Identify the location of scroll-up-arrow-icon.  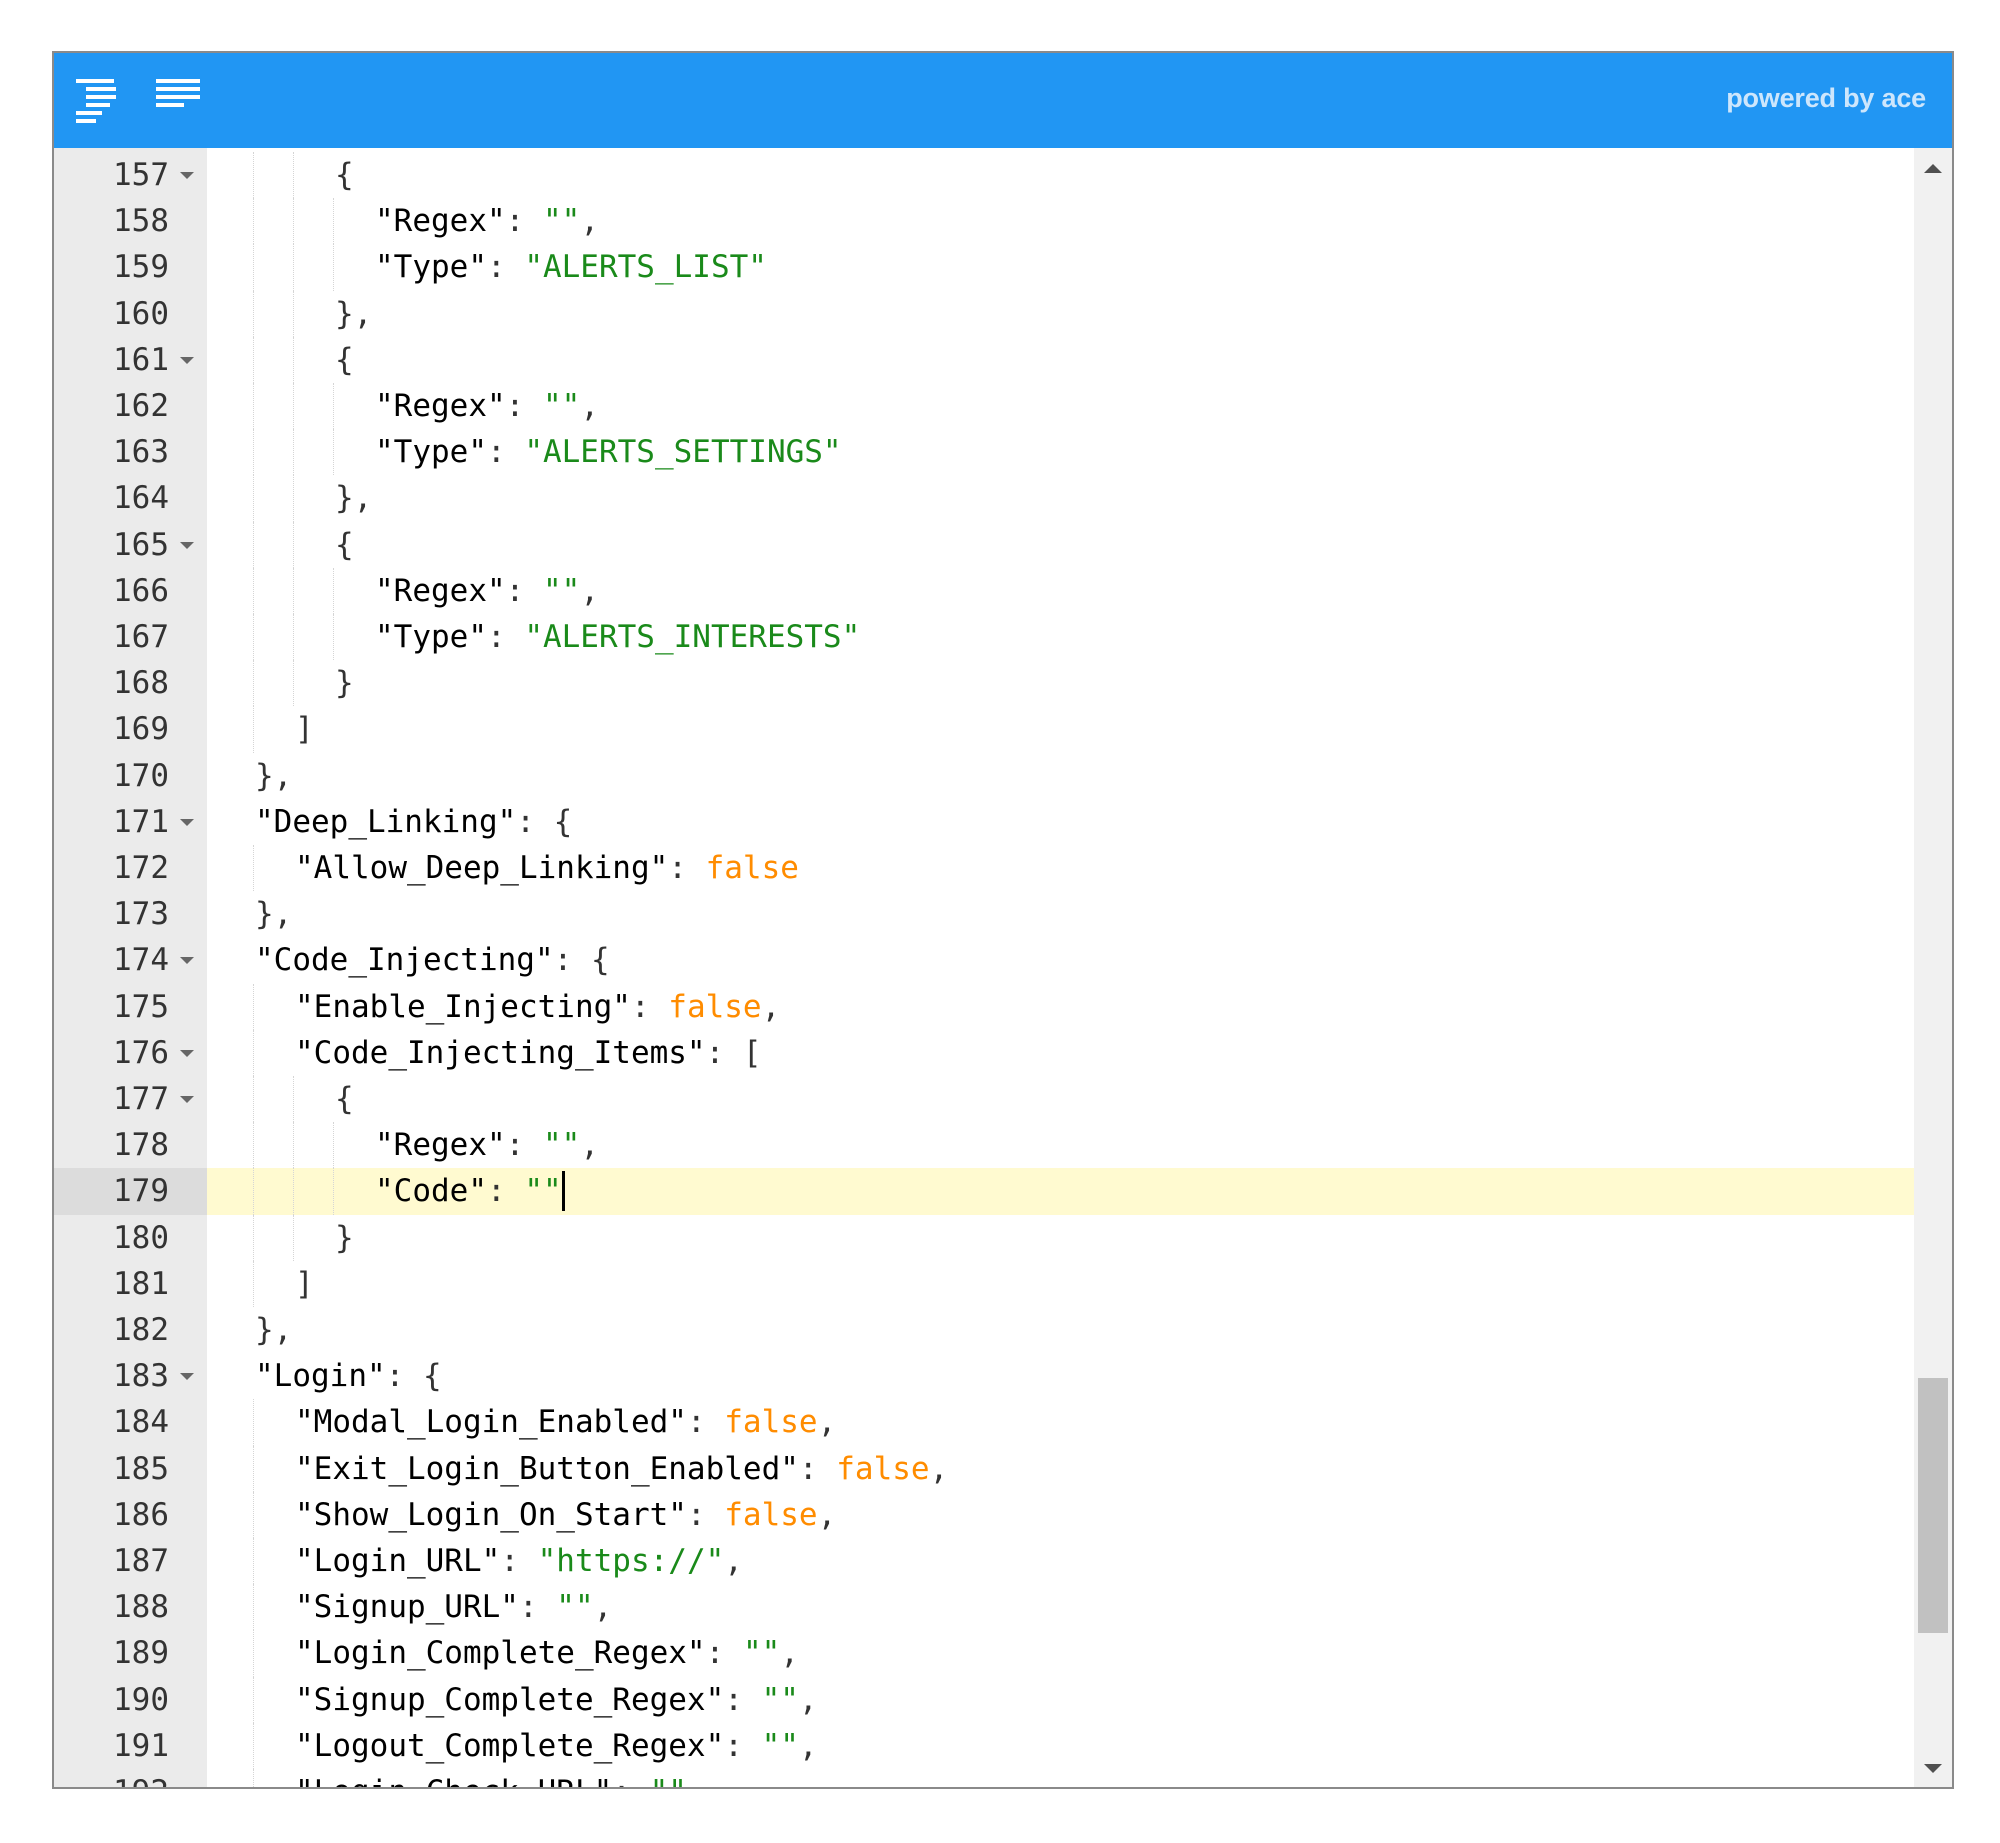
(1933, 168).